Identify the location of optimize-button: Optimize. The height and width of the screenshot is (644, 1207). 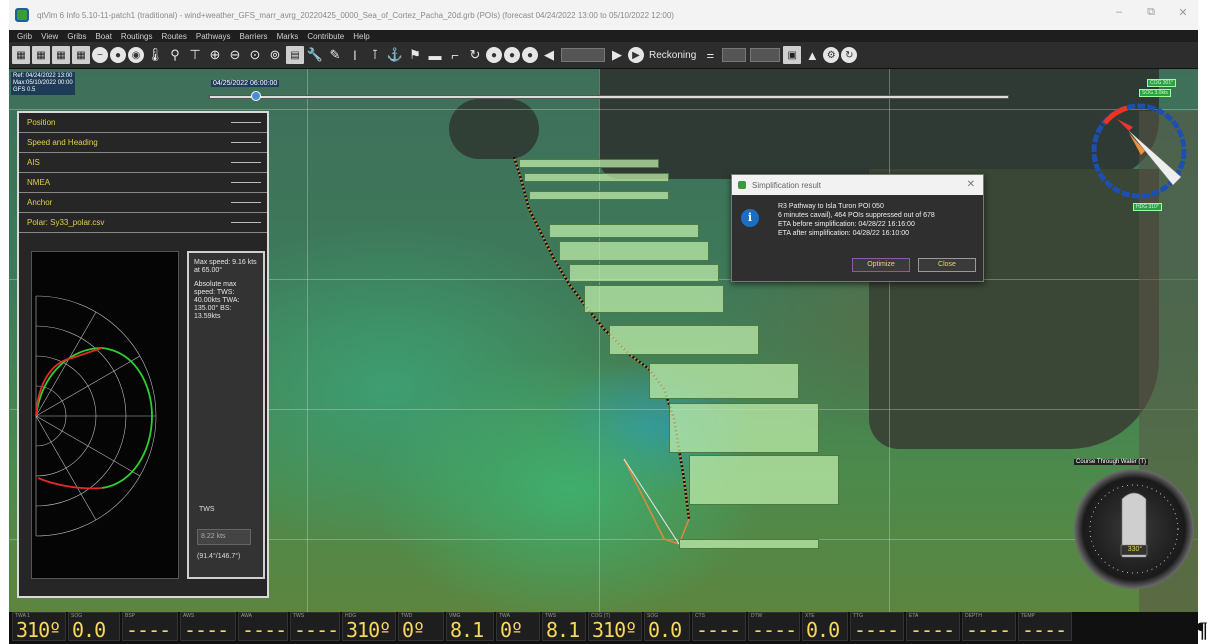
(881, 265).